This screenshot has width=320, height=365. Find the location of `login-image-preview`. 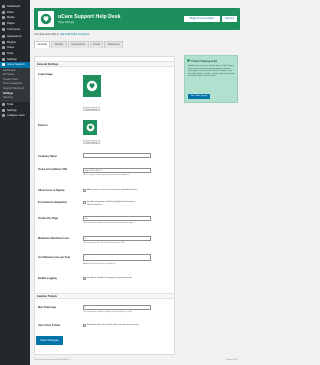

login-image-preview is located at coordinates (92, 86).